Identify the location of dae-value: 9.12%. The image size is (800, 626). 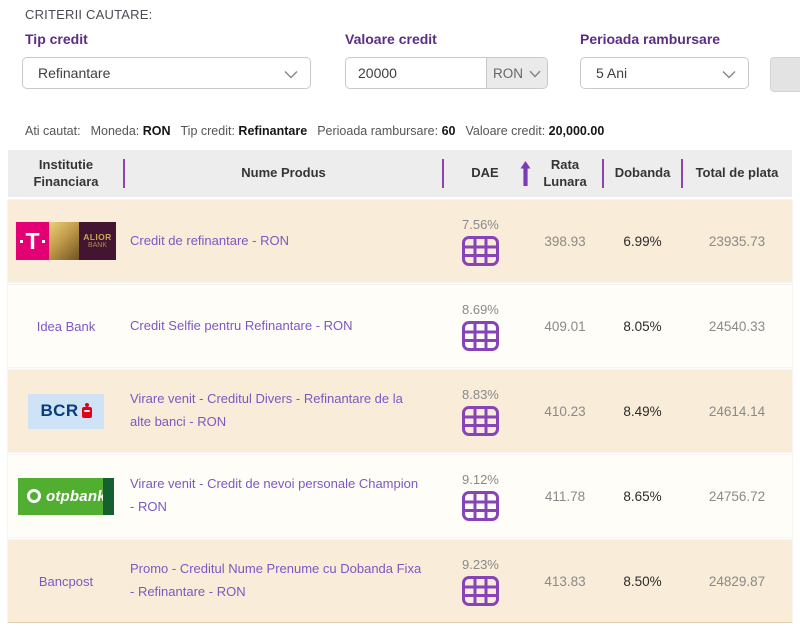
(480, 479).